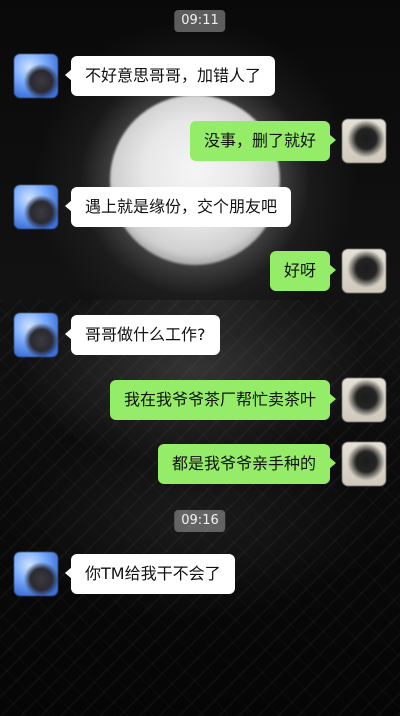  I want to click on outgoing-message-bubble: 我在我爷爷茶厂帮忙卖茶叶, so click(223, 400).